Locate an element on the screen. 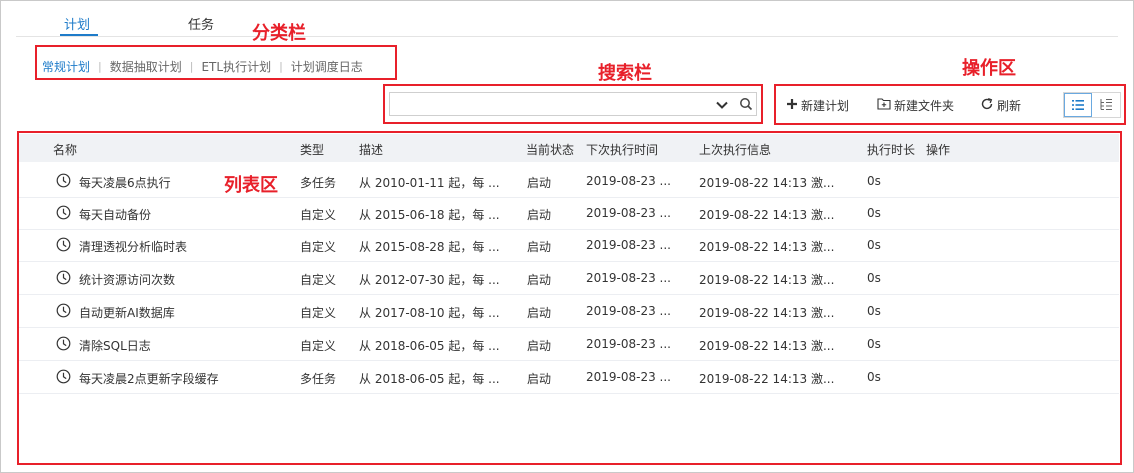 This screenshot has height=473, width=1134. tabs-divider is located at coordinates (567, 36).